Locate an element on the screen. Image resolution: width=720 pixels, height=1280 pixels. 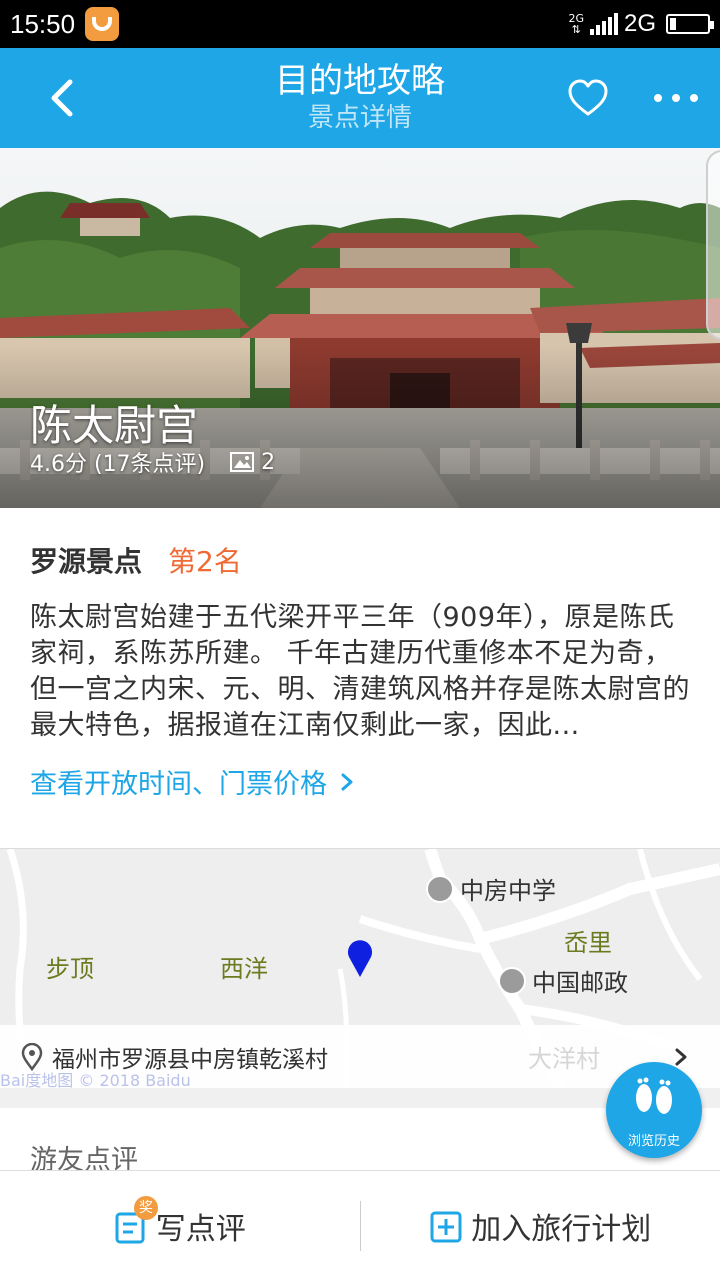
hours-price-link: 查看开放时间、门票价格 is located at coordinates (360, 781).